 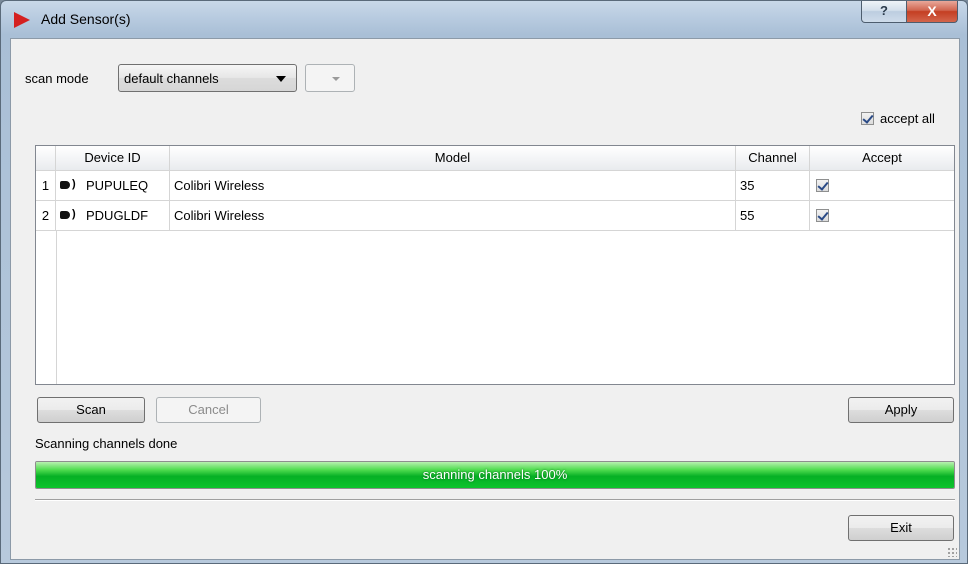 What do you see at coordinates (117, 185) in the screenshot?
I see `device-id: PUPULEQ` at bounding box center [117, 185].